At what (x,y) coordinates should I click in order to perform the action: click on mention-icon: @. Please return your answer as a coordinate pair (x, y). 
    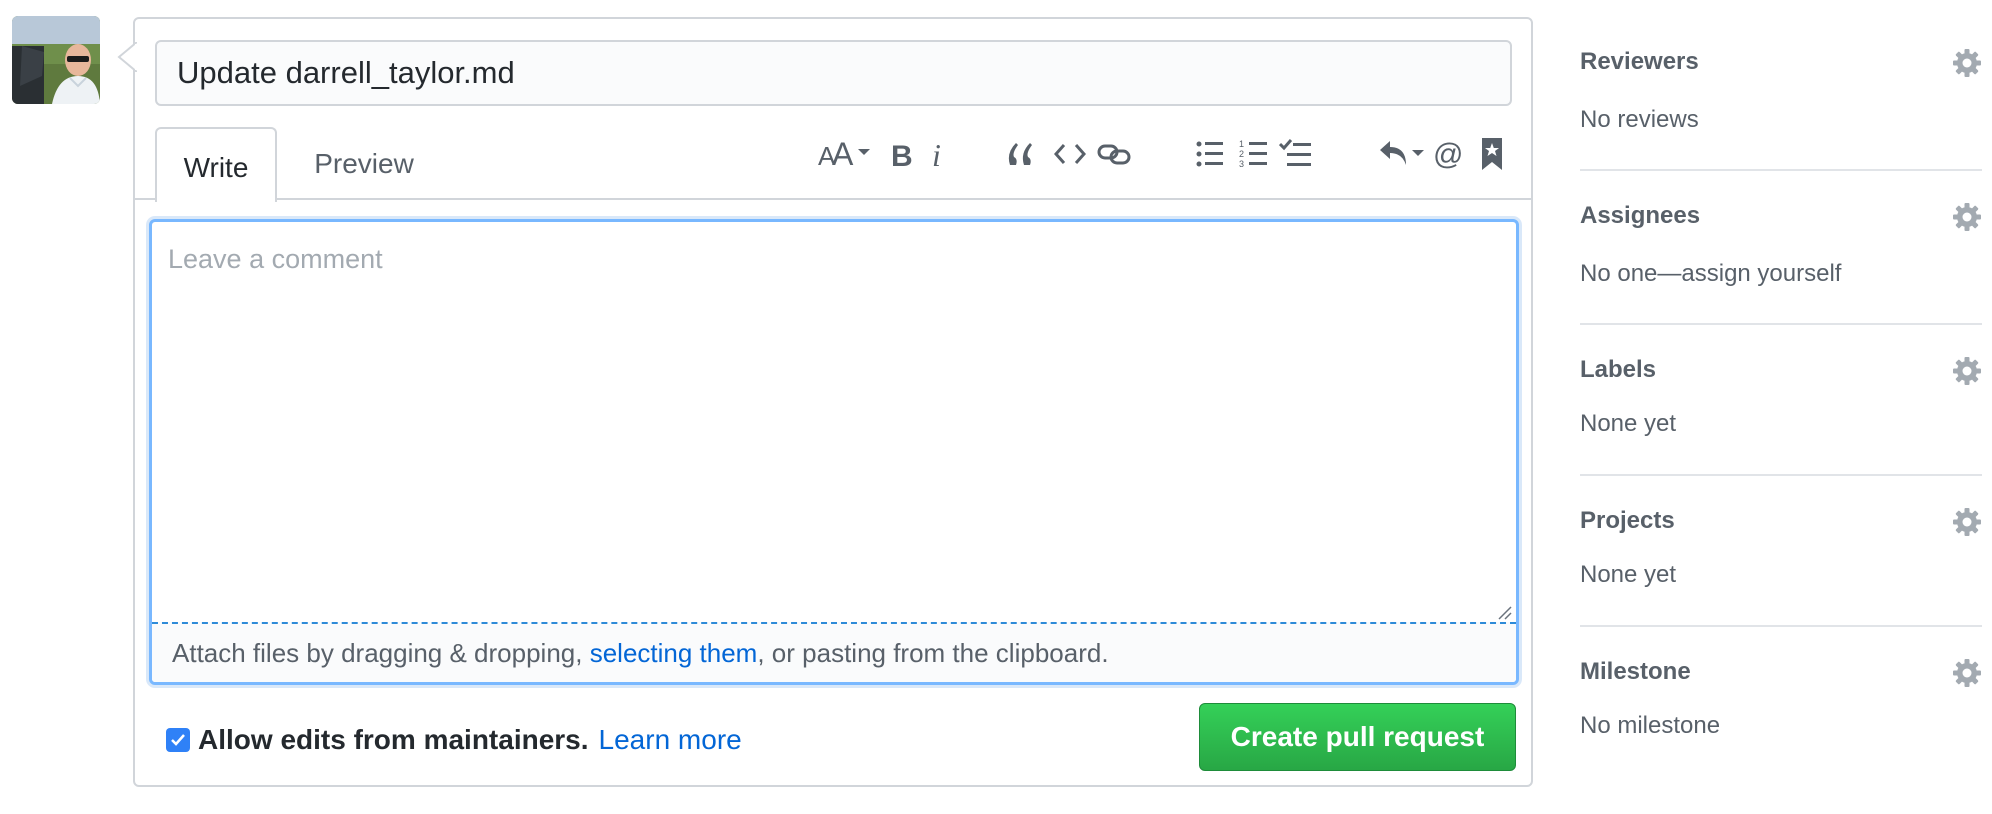
    Looking at the image, I should click on (1448, 154).